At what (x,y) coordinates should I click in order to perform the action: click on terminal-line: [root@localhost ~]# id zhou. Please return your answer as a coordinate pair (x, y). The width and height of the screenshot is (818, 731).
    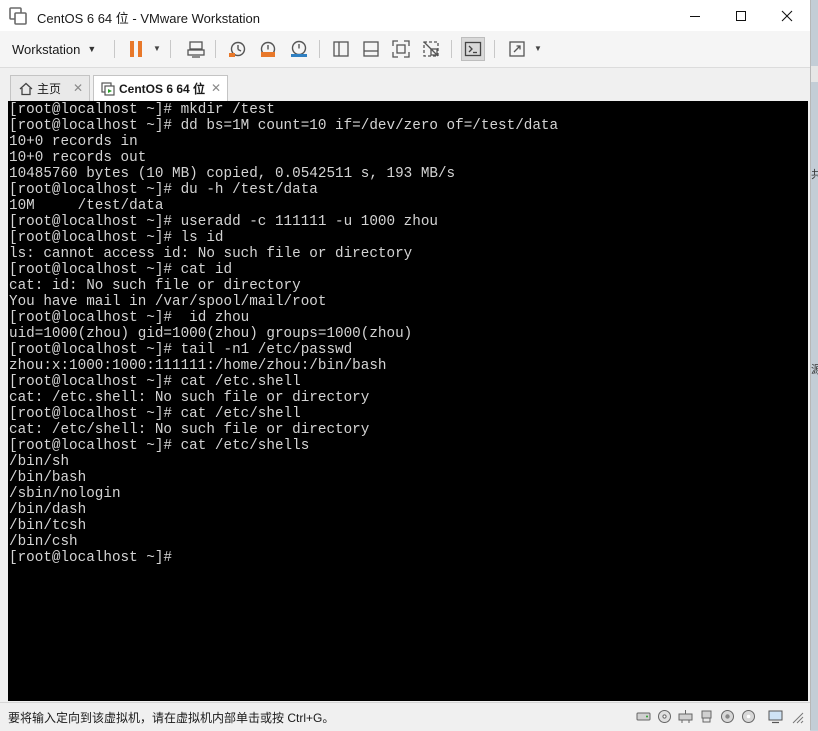
    Looking at the image, I should click on (129, 318).